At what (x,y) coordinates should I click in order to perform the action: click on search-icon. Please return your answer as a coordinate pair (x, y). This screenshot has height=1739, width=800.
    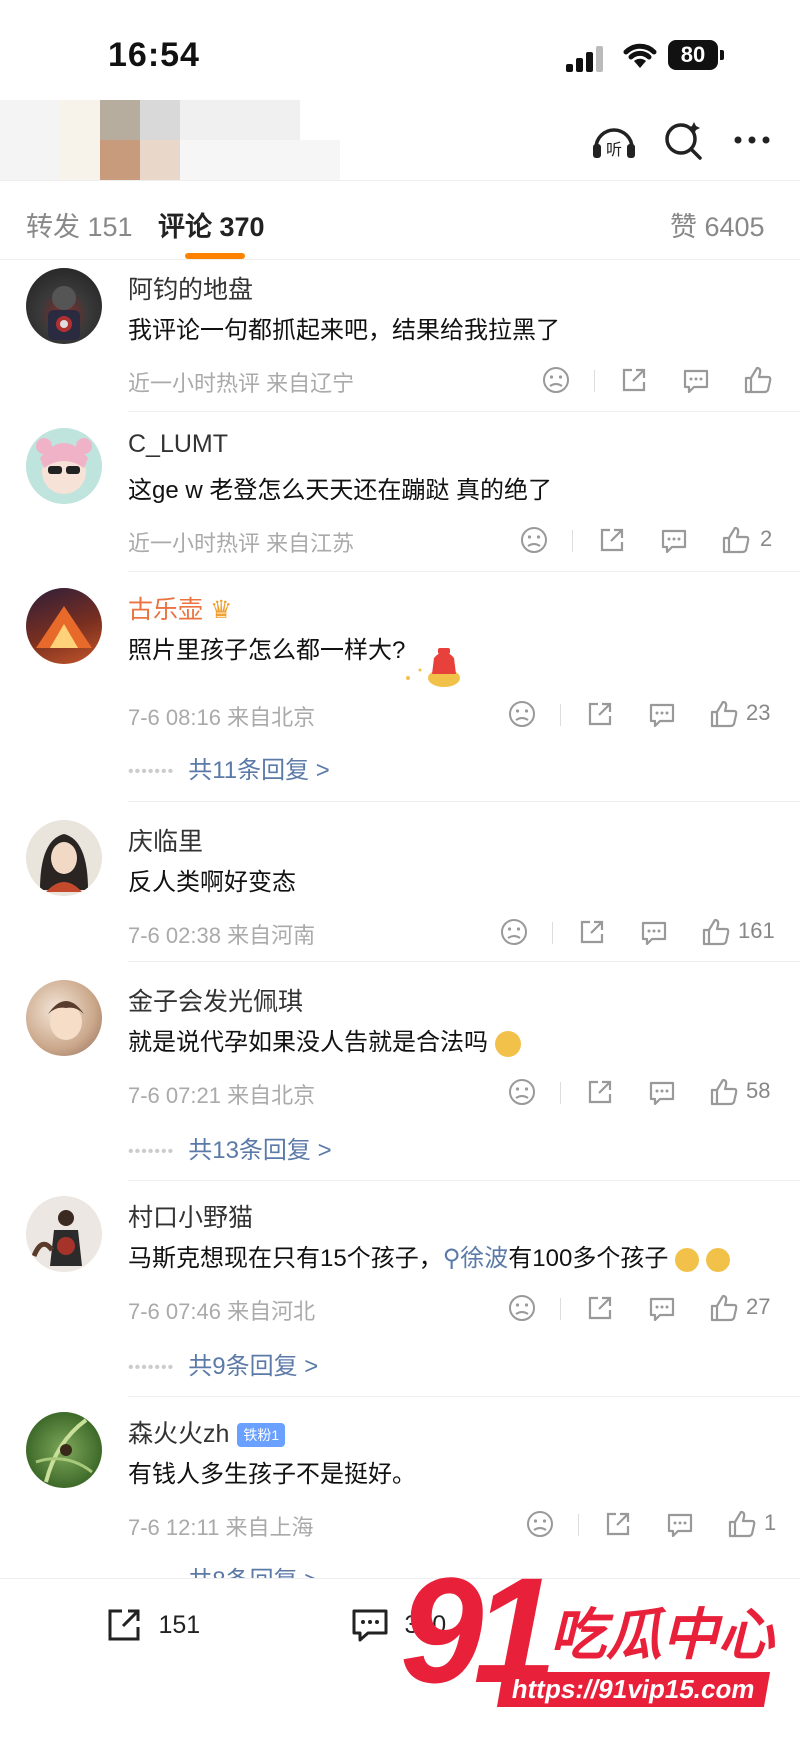
    Looking at the image, I should click on (684, 140).